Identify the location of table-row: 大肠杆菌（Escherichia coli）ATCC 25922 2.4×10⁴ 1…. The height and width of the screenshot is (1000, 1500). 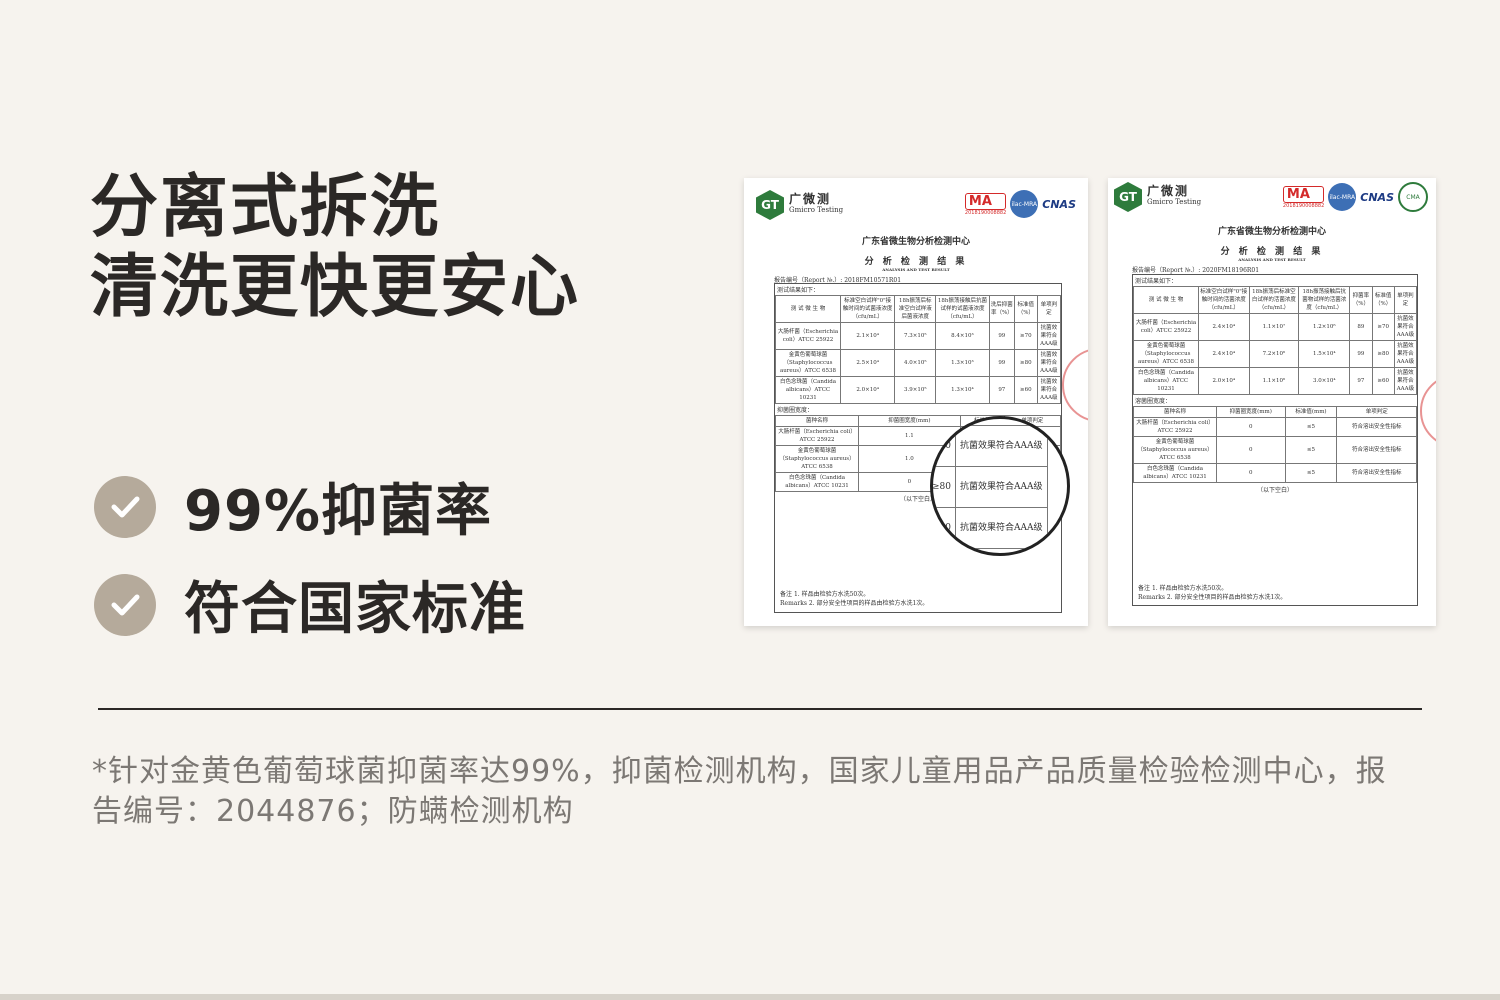
(1275, 327).